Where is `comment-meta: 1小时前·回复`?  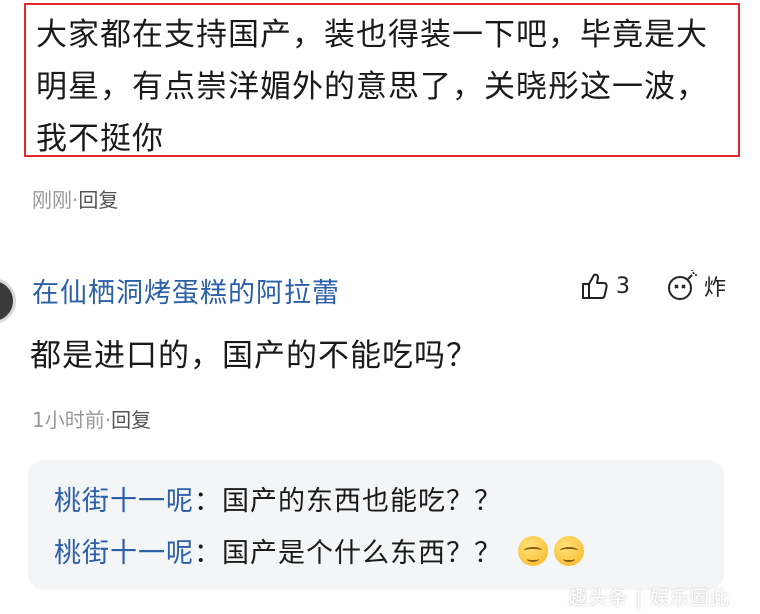 comment-meta: 1小时前·回复 is located at coordinates (91, 418).